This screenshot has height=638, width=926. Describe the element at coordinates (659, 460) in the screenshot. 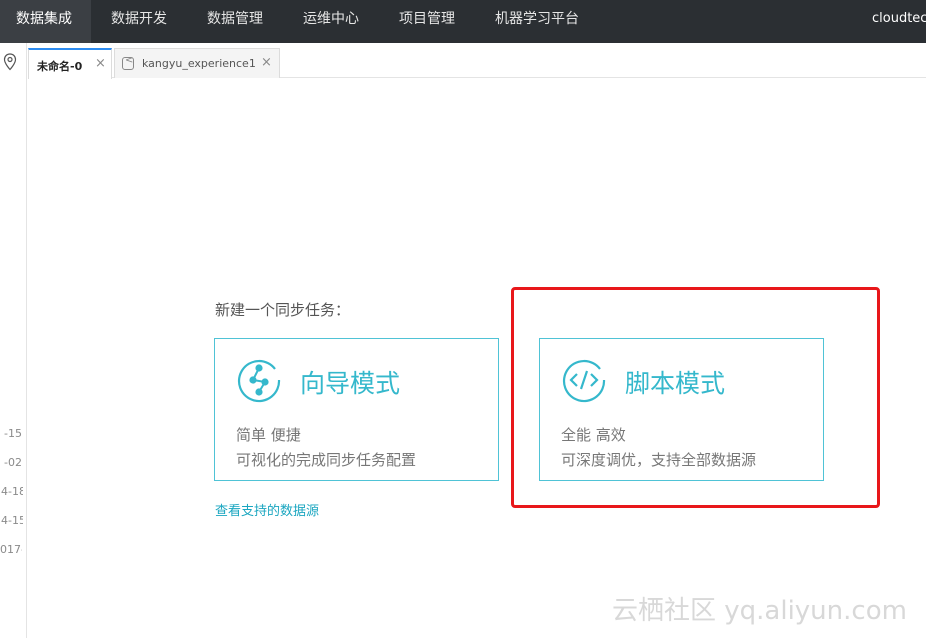

I see `card-description: 可深度调优，支持全部数据源` at that location.